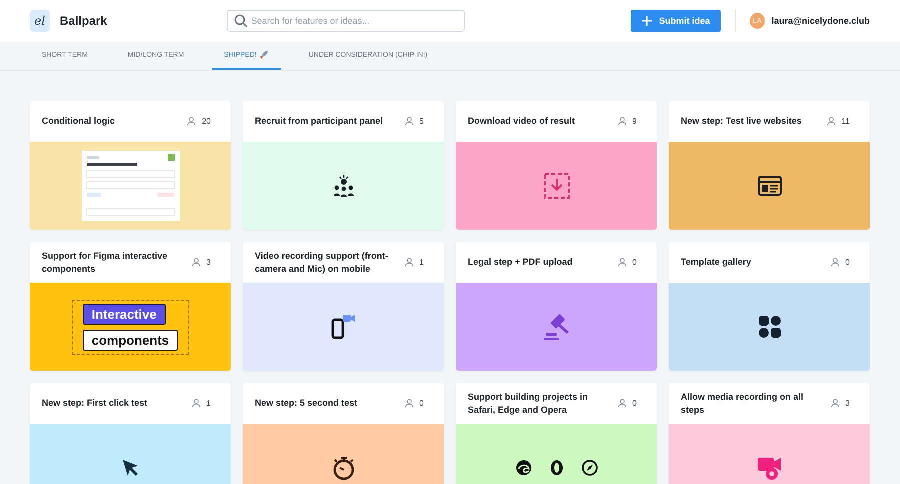 This screenshot has height=484, width=900. Describe the element at coordinates (124, 314) in the screenshot. I see `interactive-label: Interactive` at that location.